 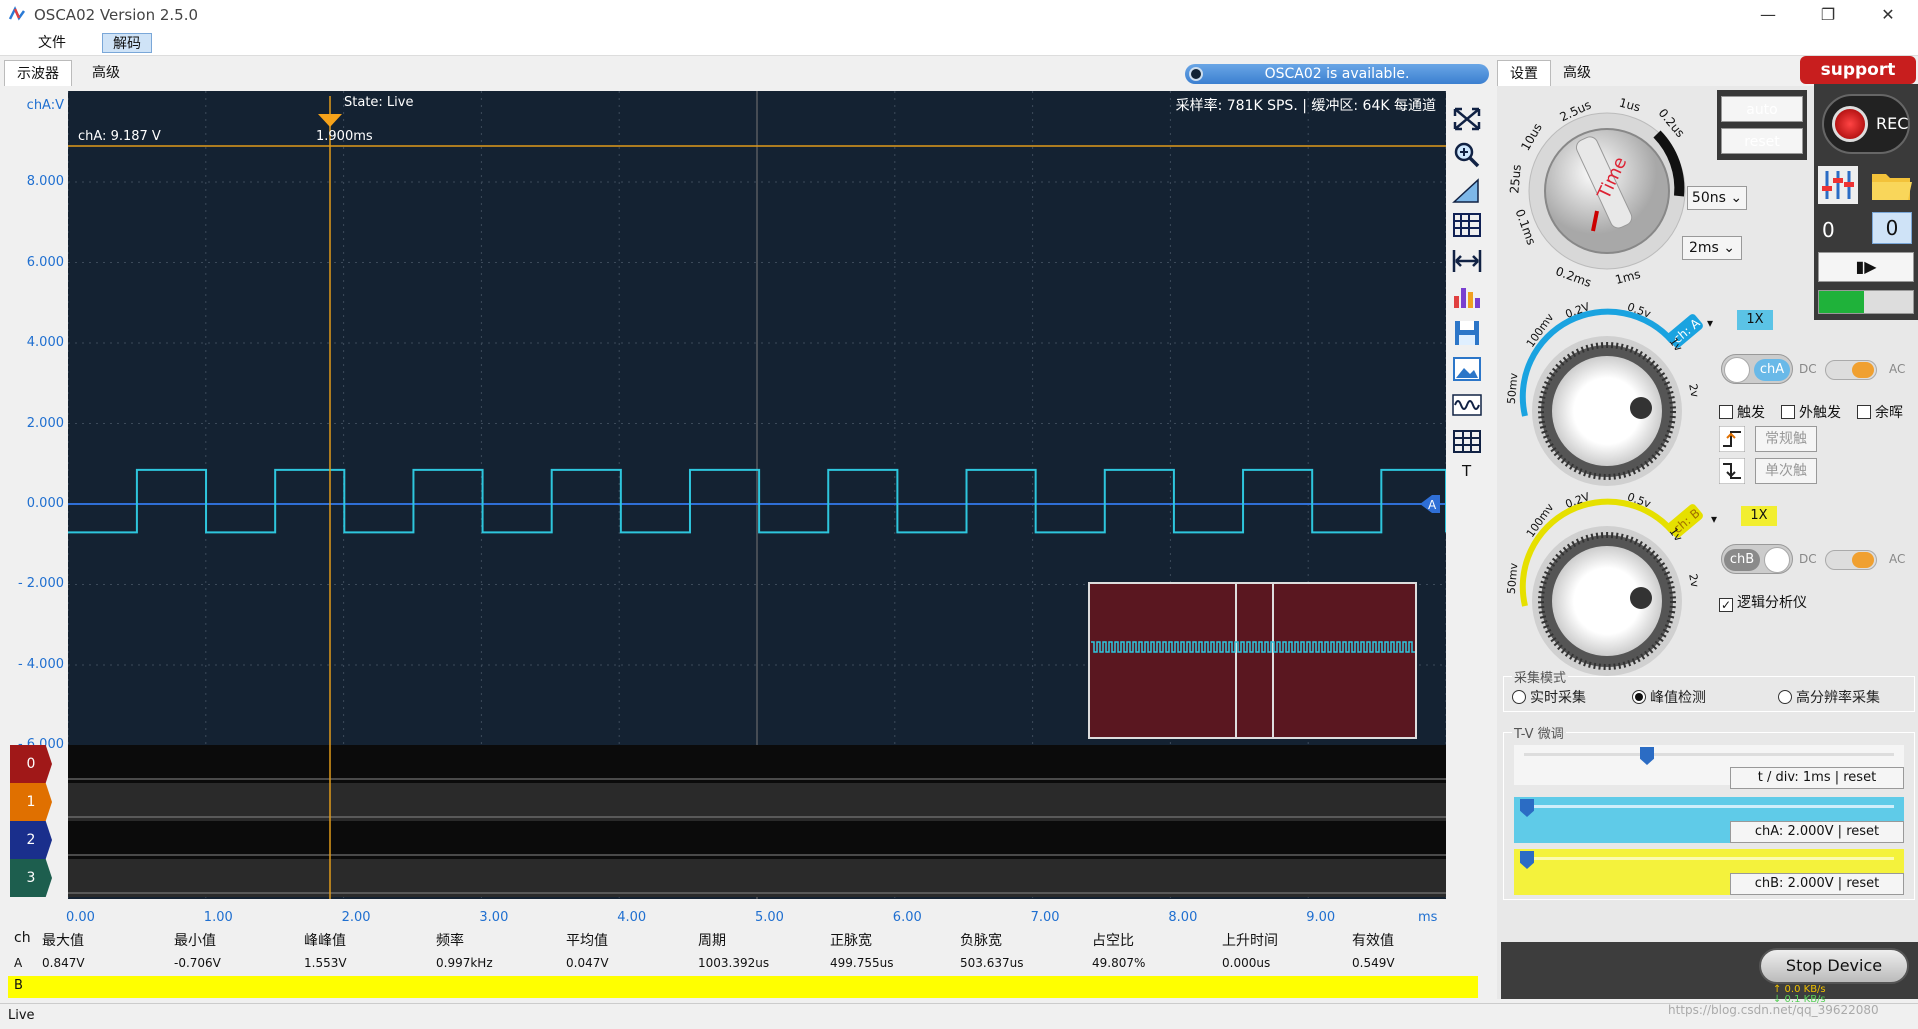 I want to click on logic-lanes, so click(x=757, y=821).